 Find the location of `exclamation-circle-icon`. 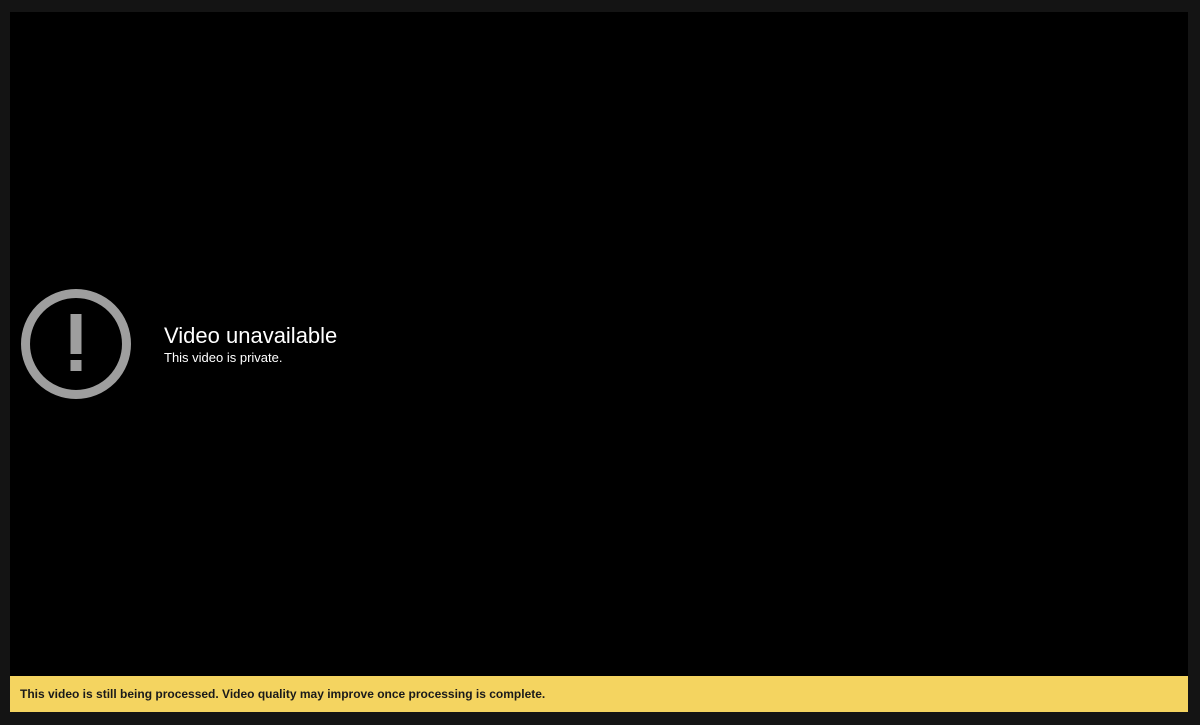

exclamation-circle-icon is located at coordinates (76, 344).